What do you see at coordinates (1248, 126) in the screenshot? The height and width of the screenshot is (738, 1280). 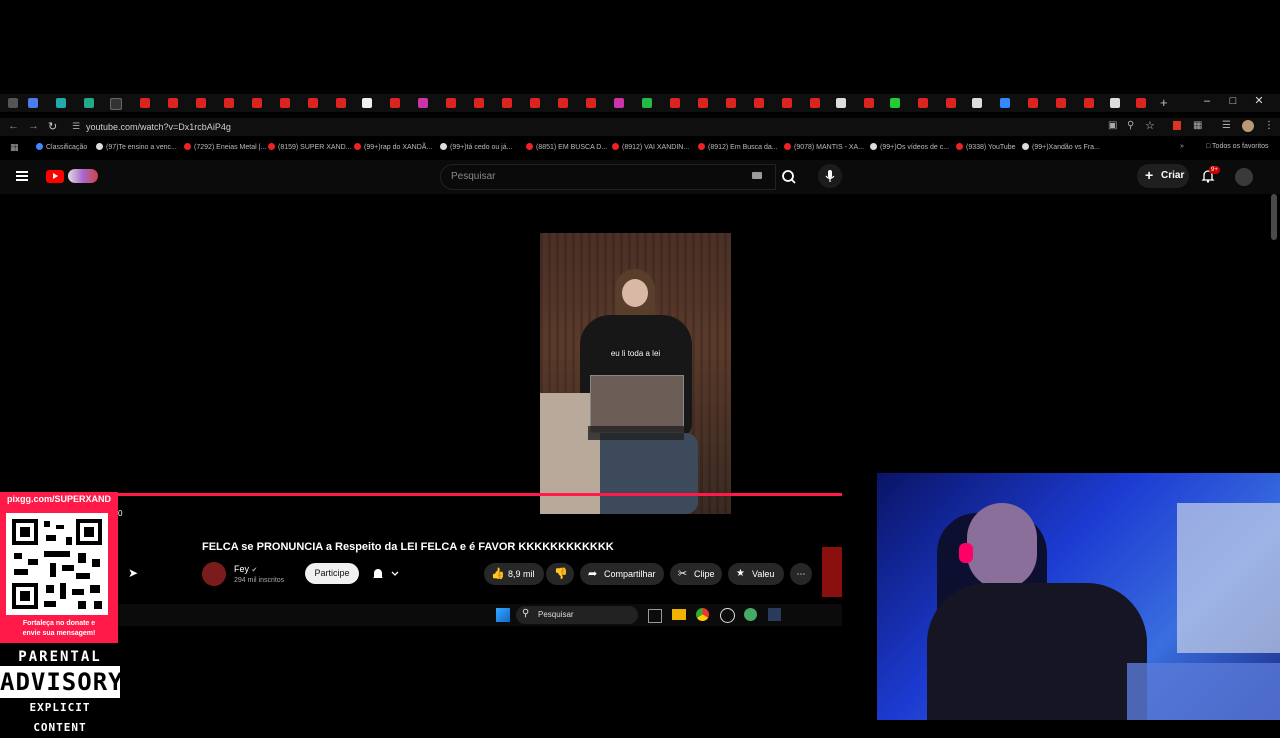 I see `profile-icon` at bounding box center [1248, 126].